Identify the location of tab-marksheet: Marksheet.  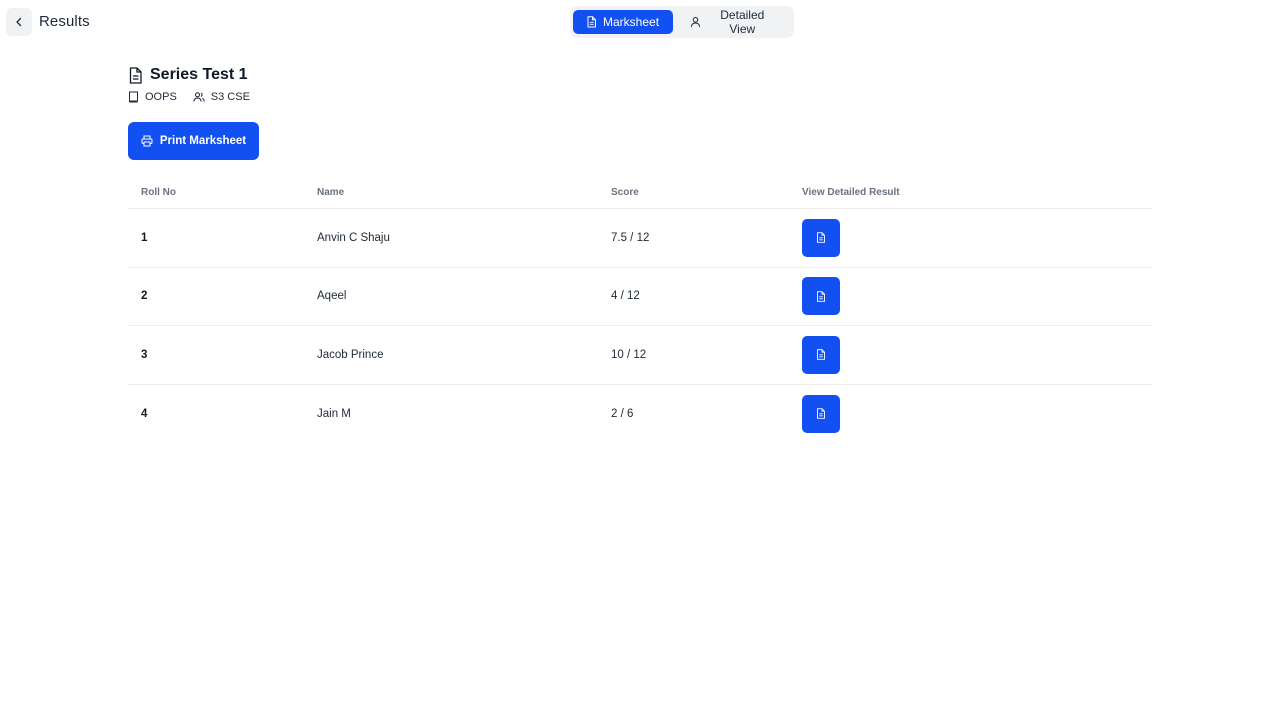
(623, 22).